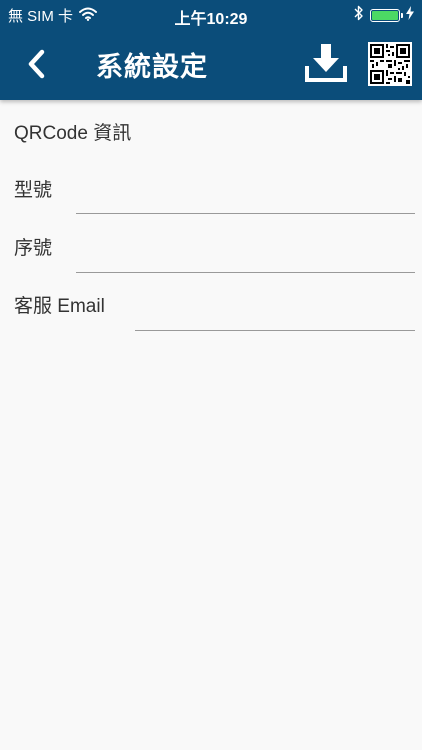 The width and height of the screenshot is (422, 750). Describe the element at coordinates (152, 67) in the screenshot. I see `page-title: 系統設定` at that location.